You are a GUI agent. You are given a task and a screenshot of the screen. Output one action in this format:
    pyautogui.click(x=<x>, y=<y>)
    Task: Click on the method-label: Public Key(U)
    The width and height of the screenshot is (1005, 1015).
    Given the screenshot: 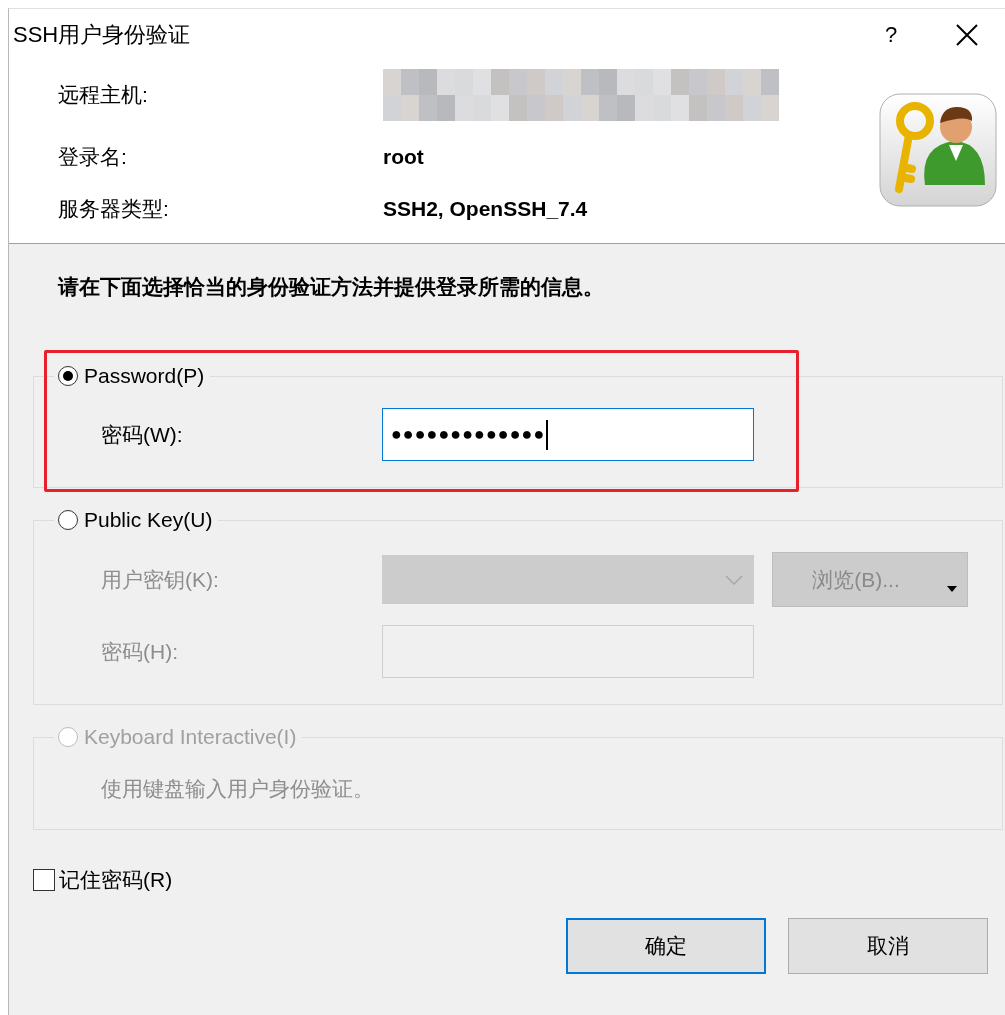 What is the action you would take?
    pyautogui.click(x=148, y=520)
    